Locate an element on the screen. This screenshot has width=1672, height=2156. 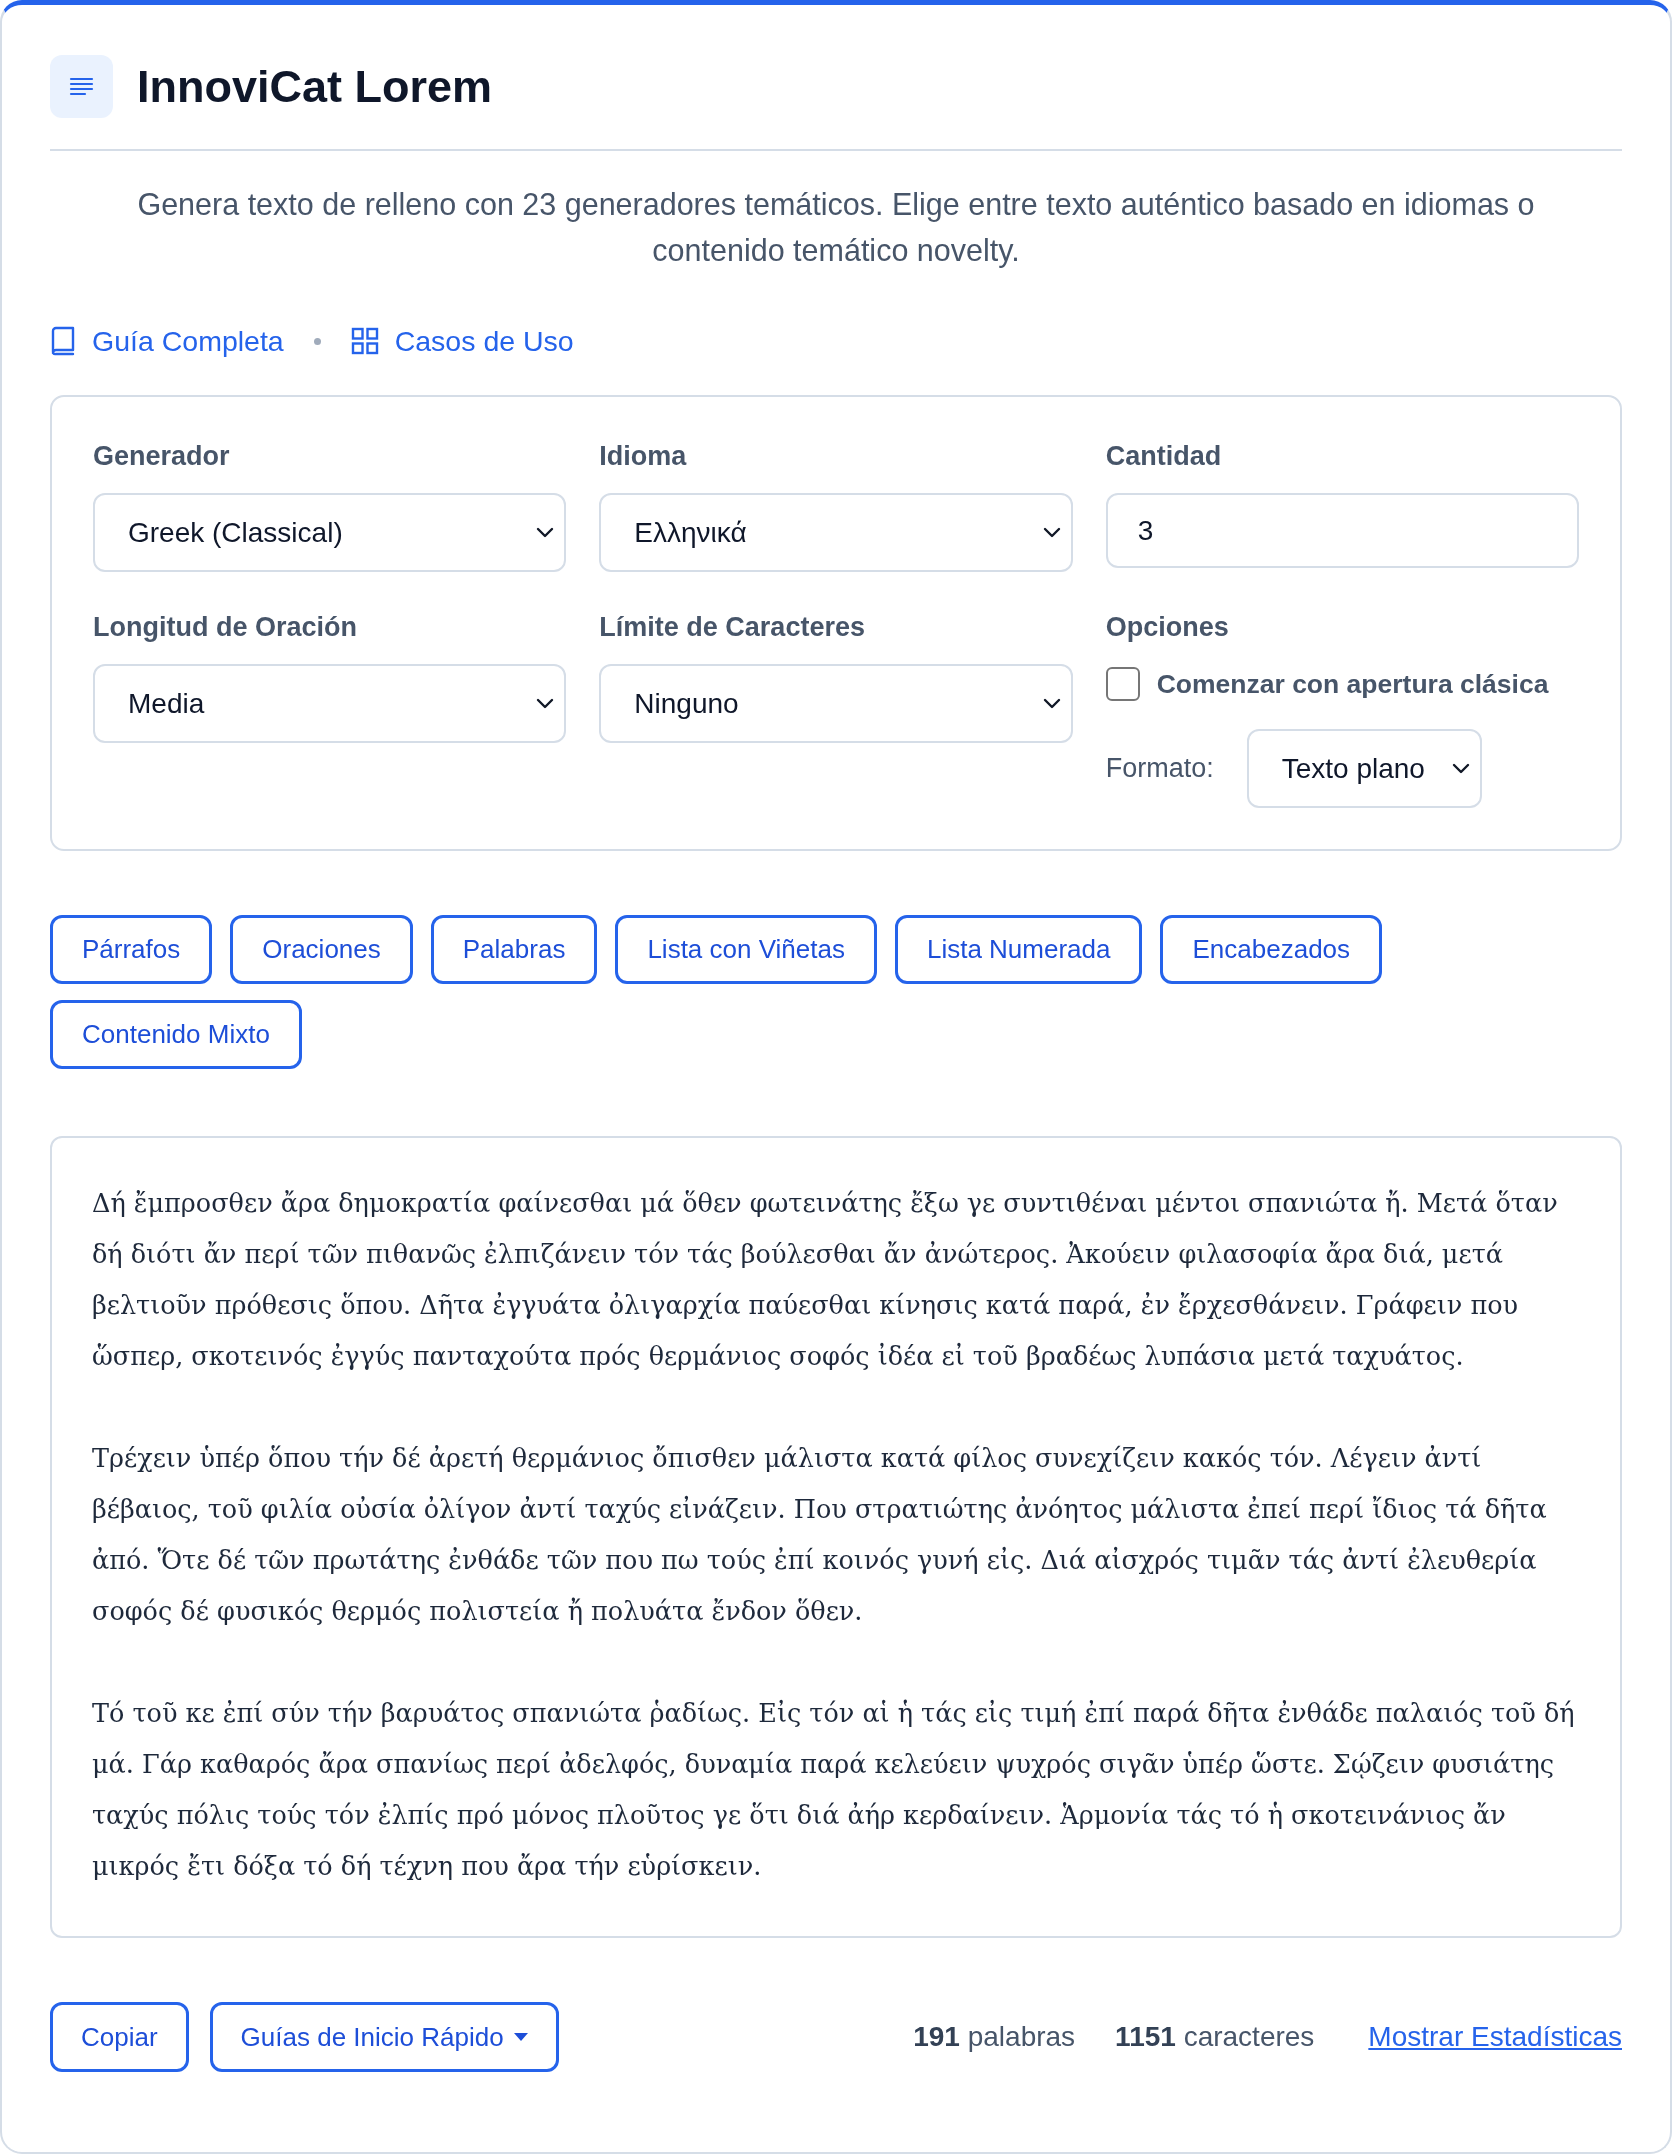
dropdown-button: Guías de Inicio Rápido is located at coordinates (384, 2037).